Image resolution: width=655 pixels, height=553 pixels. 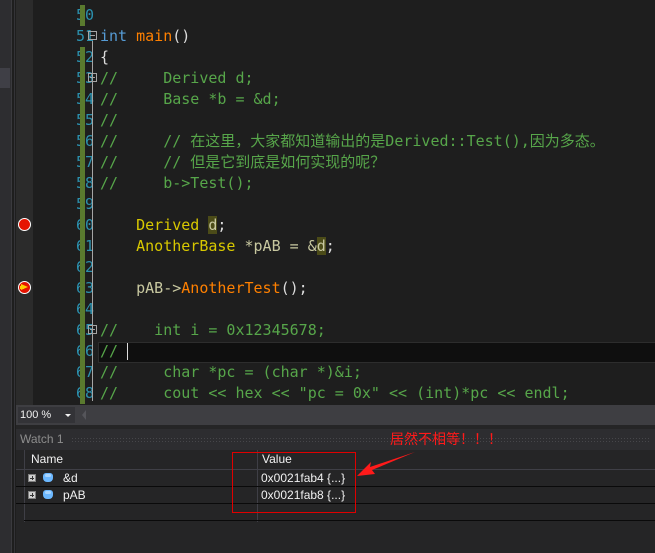 What do you see at coordinates (352, 141) in the screenshot?
I see `code-token: // // 在这里，大家都知道输出的是Derived::Test(),因为多态。` at bounding box center [352, 141].